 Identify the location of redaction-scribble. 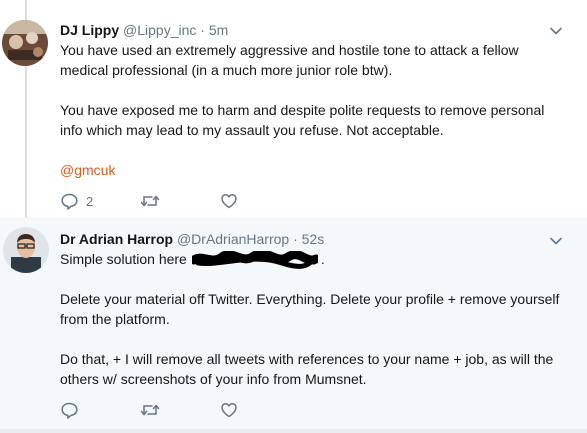
(255, 260).